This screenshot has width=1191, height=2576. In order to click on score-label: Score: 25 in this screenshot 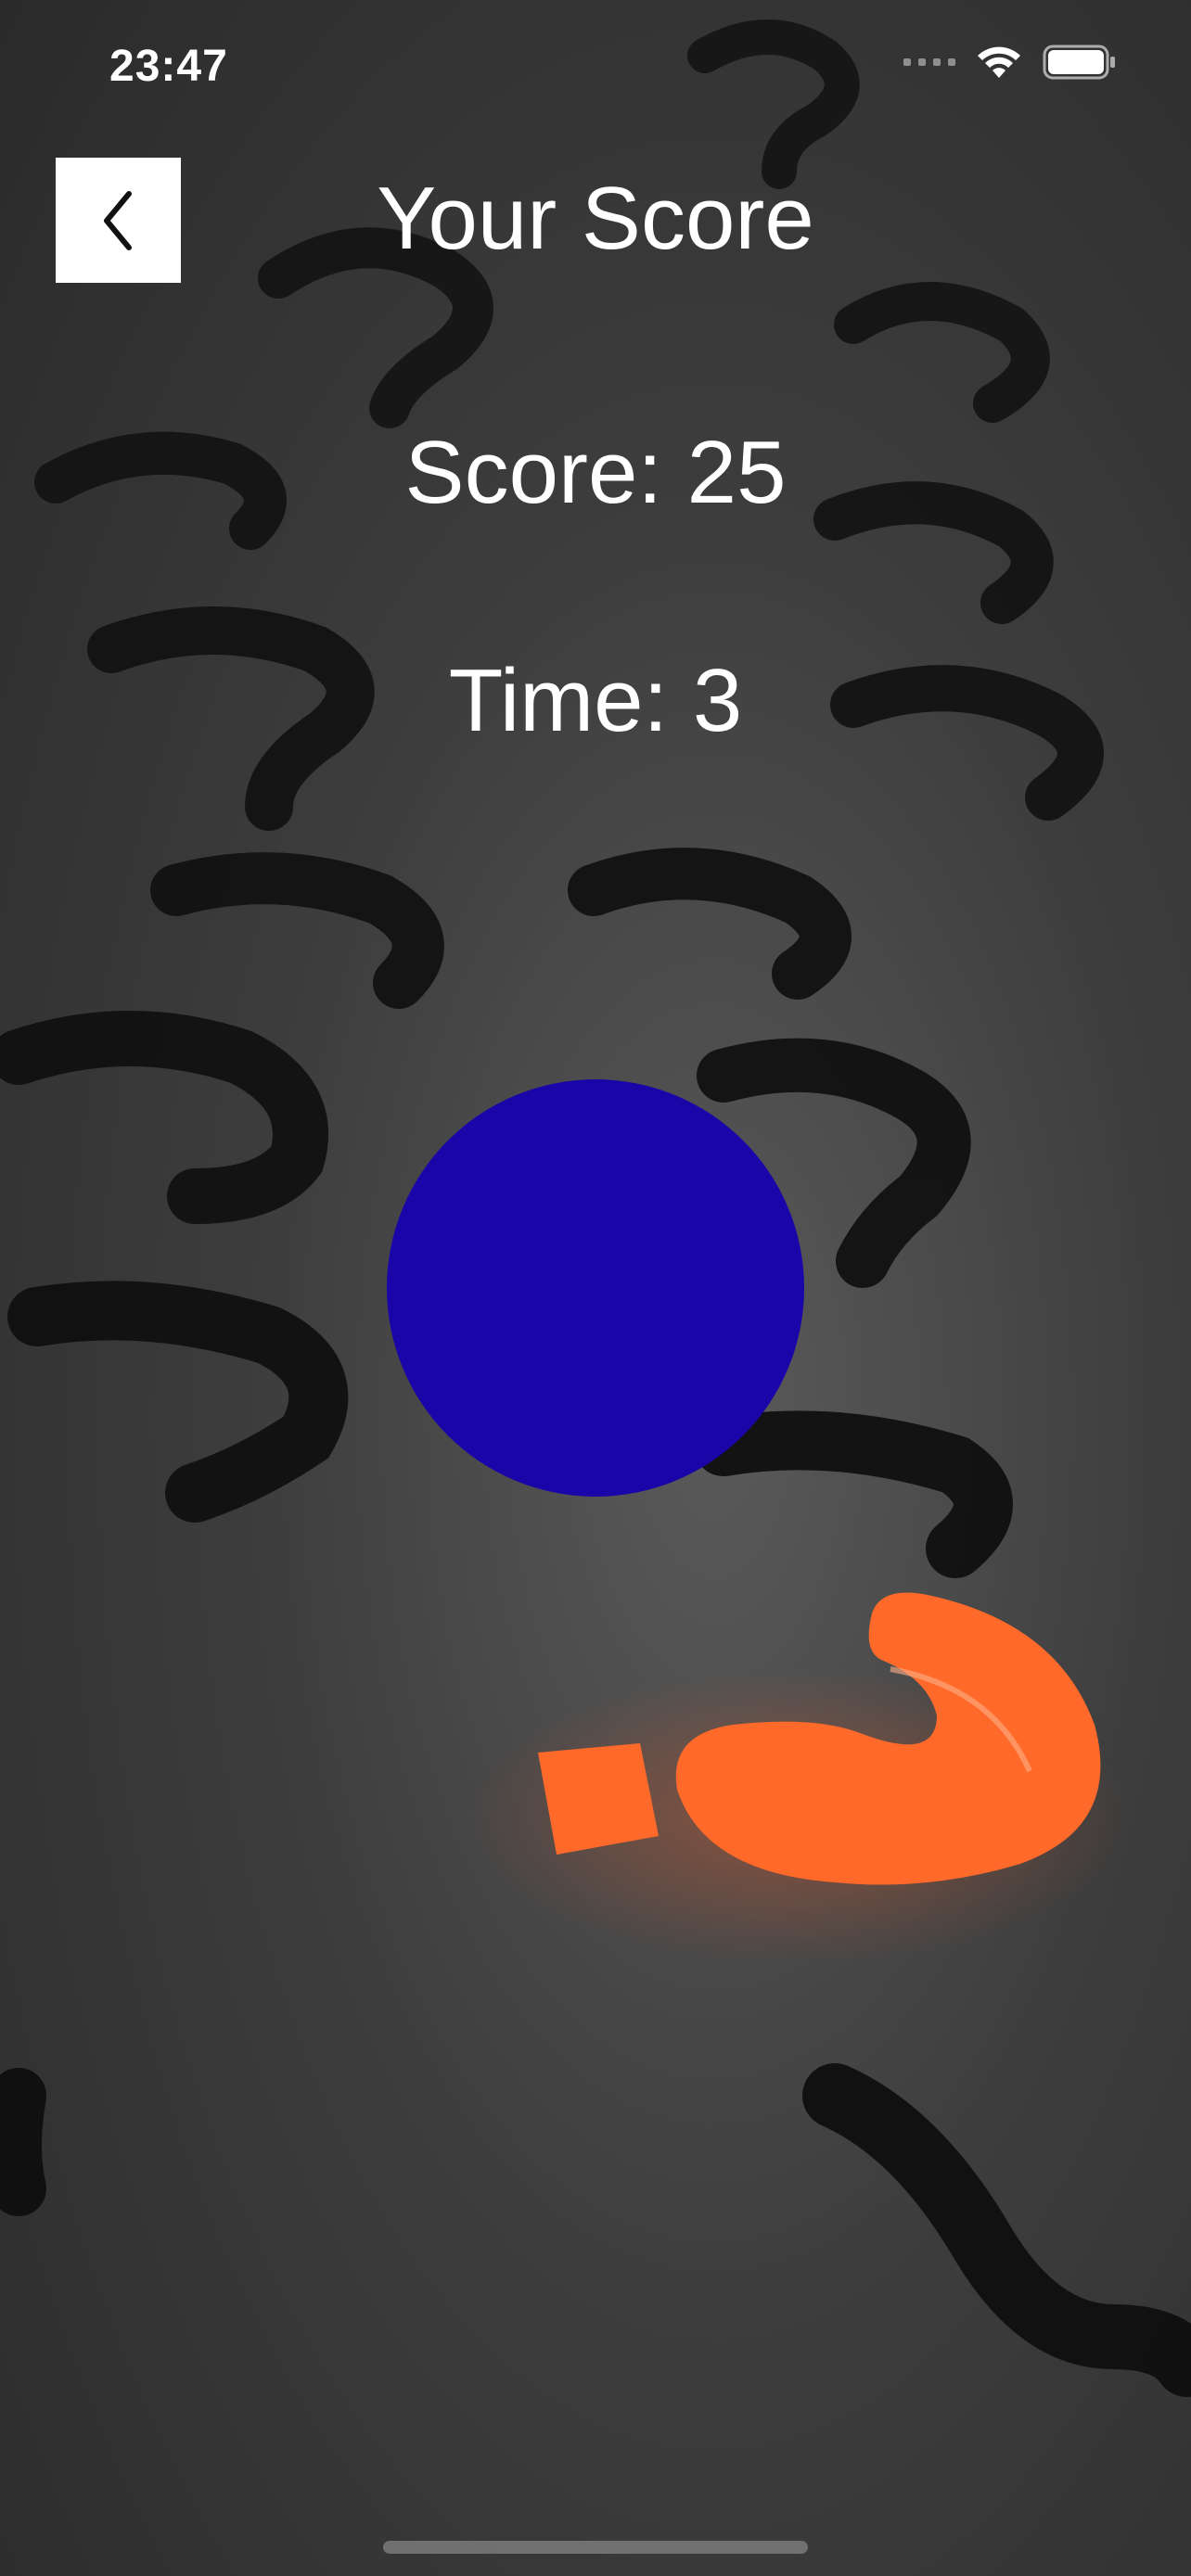, I will do `click(595, 472)`.